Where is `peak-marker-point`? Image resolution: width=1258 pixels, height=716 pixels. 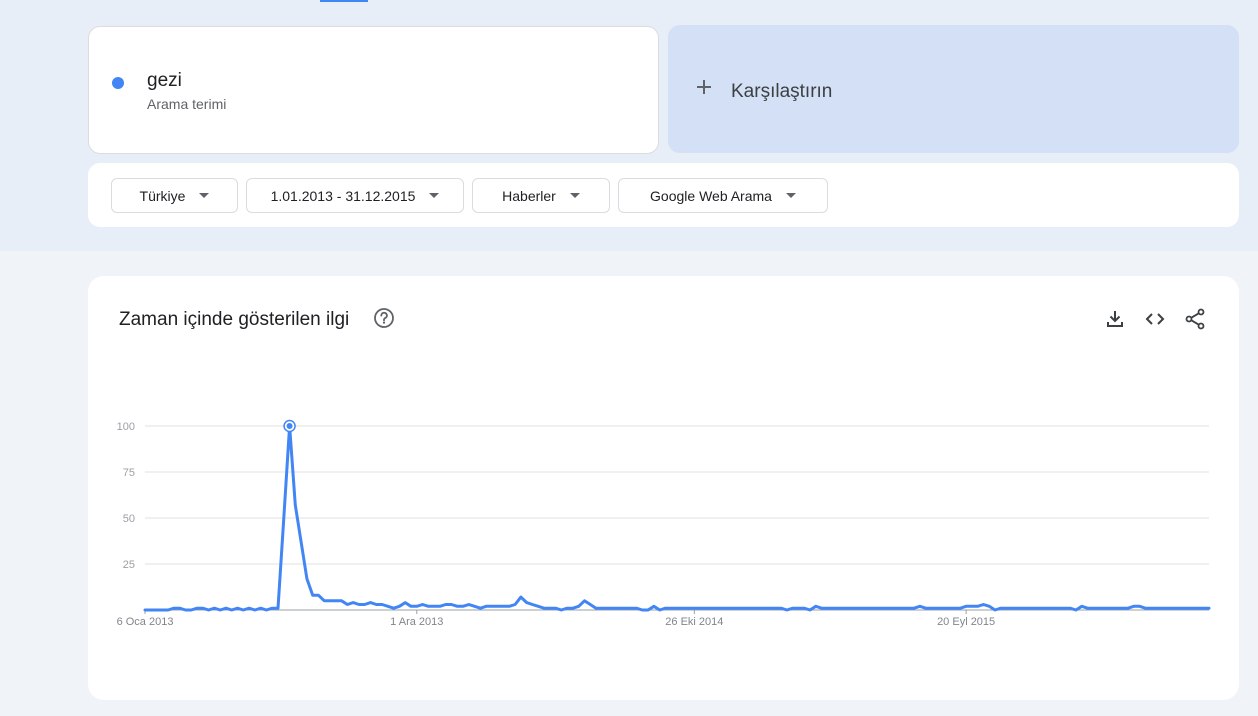 peak-marker-point is located at coordinates (289, 426).